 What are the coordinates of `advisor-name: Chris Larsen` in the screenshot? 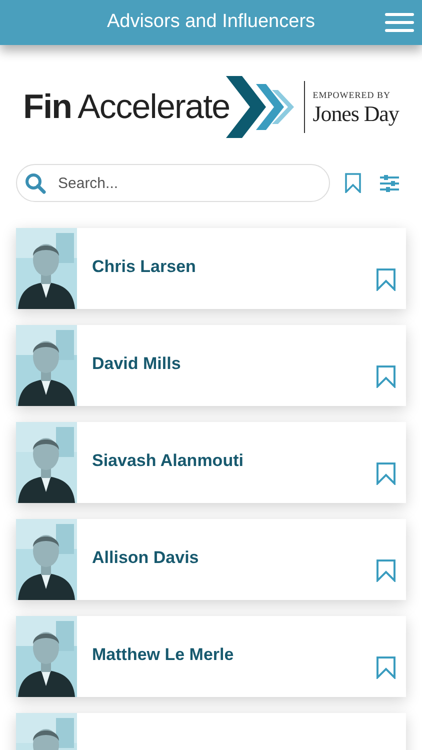 It's located at (144, 267).